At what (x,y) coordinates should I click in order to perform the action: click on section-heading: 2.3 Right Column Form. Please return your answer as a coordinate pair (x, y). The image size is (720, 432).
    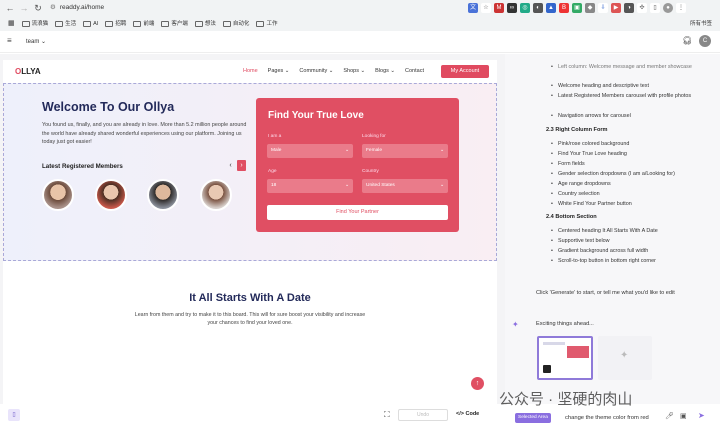
    Looking at the image, I should click on (577, 130).